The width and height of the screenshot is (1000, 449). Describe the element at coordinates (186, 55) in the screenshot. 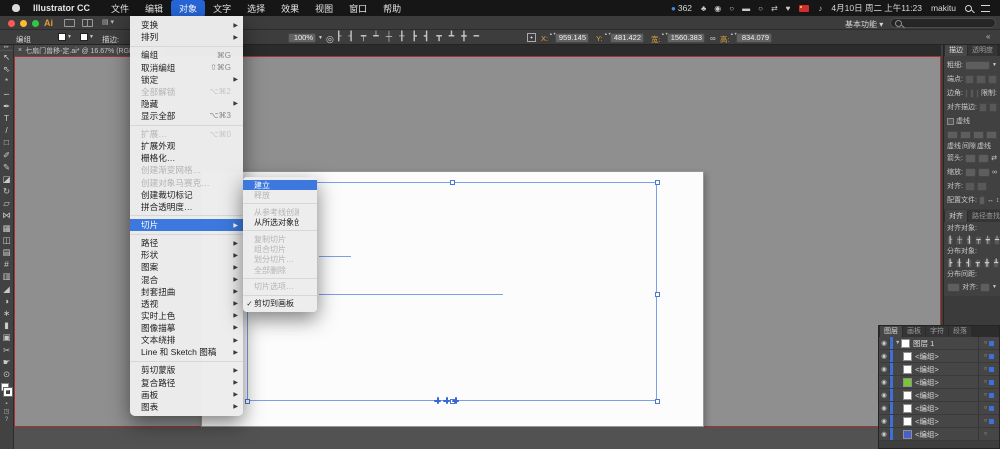

I see `menu-item: 编组 ⌘G ▶` at that location.